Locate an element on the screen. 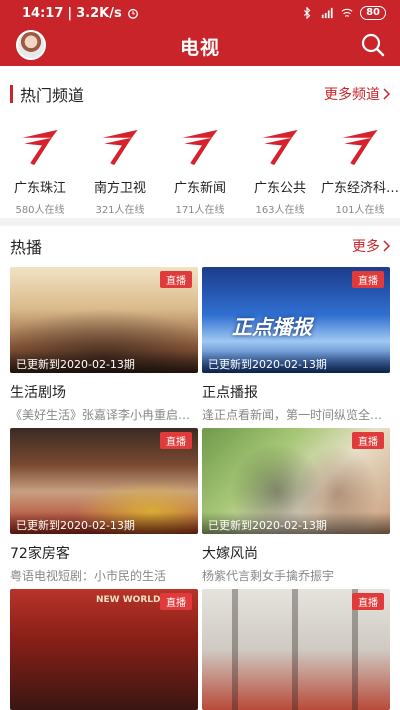 The width and height of the screenshot is (400, 710). more-hot-play-link: 更多 is located at coordinates (371, 246).